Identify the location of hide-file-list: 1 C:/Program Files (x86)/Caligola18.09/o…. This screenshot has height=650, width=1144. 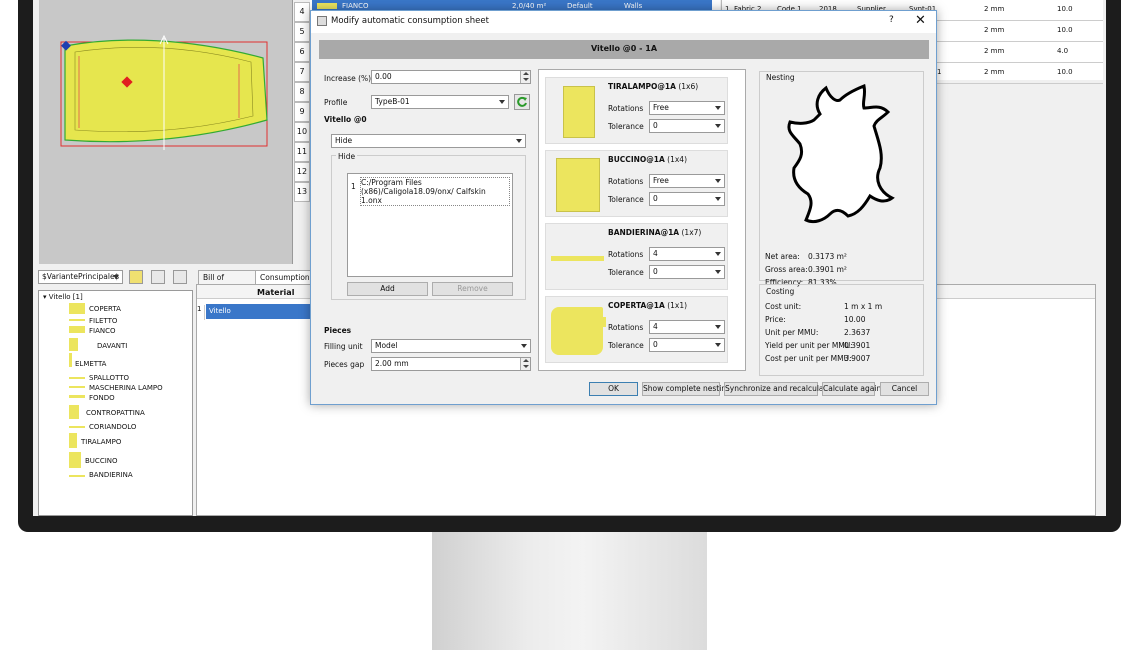
(430, 225).